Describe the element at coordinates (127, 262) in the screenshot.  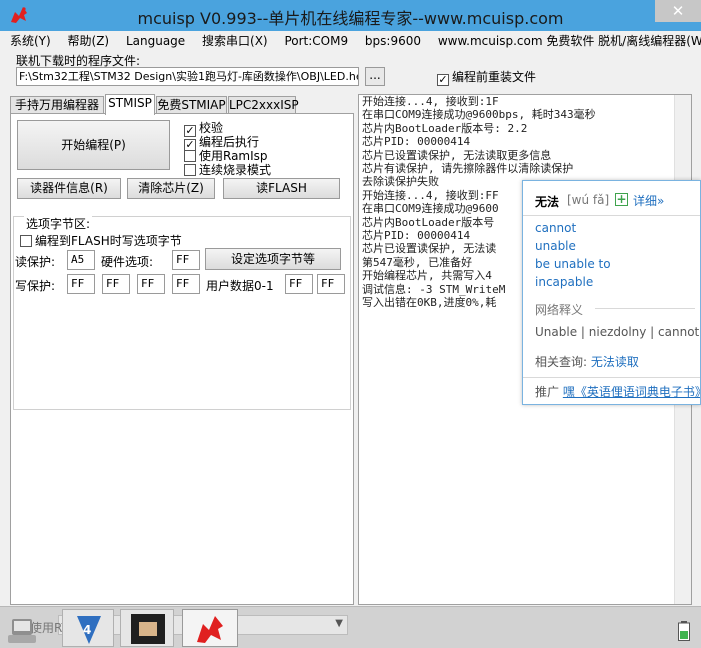
I see `hardware-option-label: 硬件选项:` at that location.